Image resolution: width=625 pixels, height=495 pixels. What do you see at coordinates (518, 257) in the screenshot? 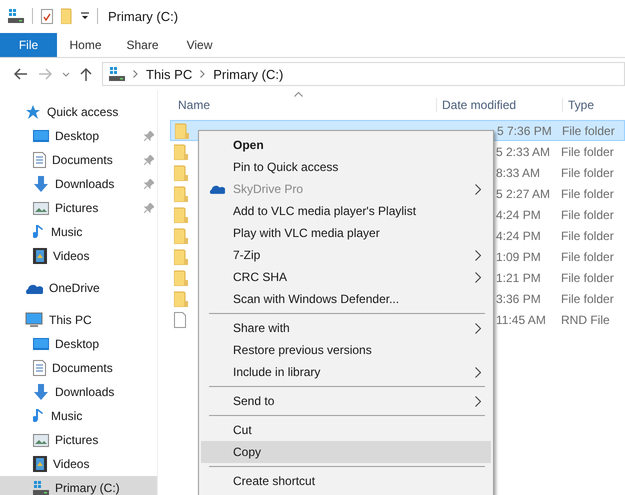
I see `date-cell-text: 1:09 PM` at bounding box center [518, 257].